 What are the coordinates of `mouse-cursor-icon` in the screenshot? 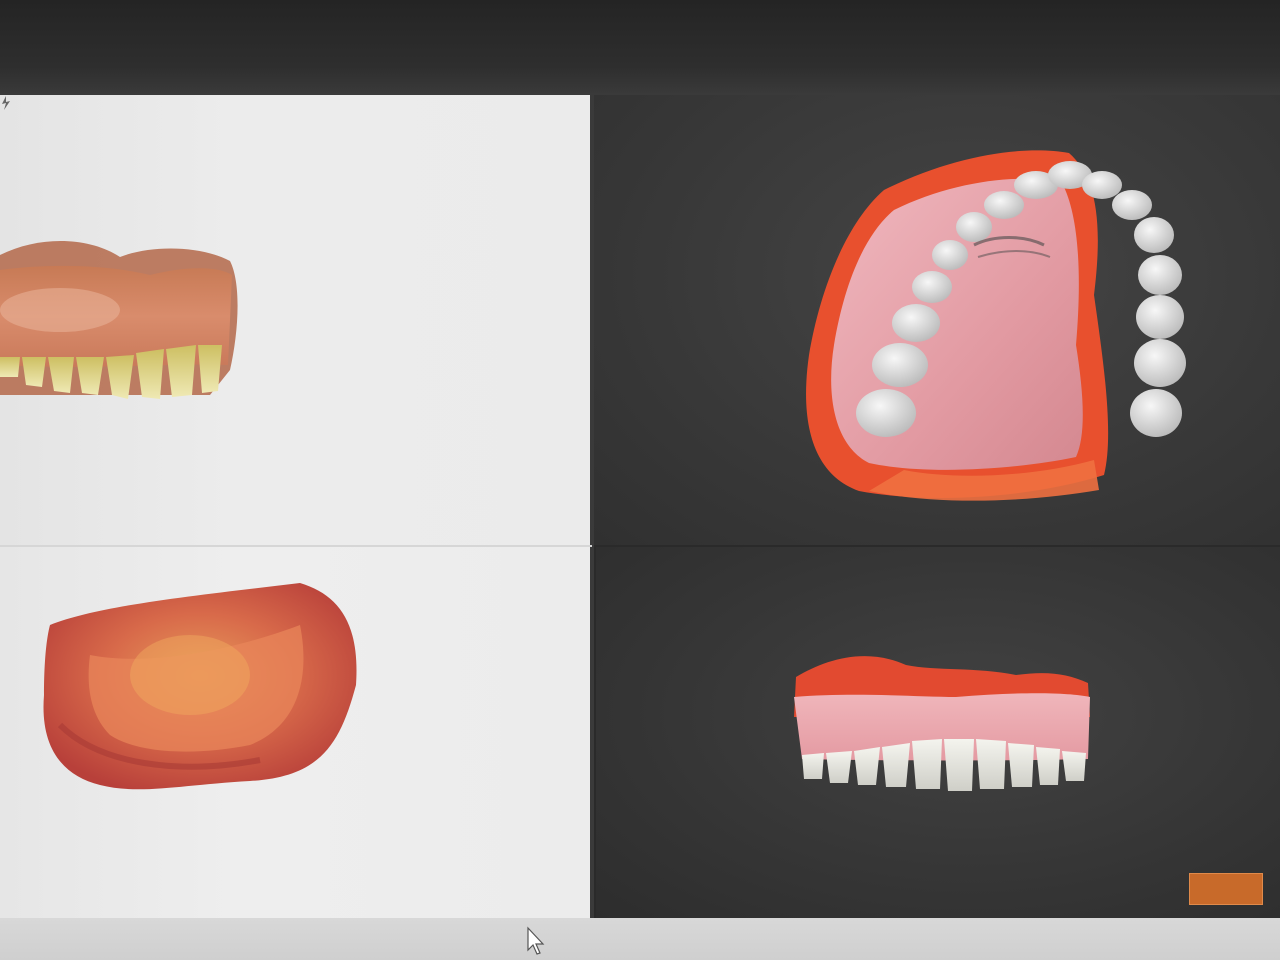 It's located at (536, 940).